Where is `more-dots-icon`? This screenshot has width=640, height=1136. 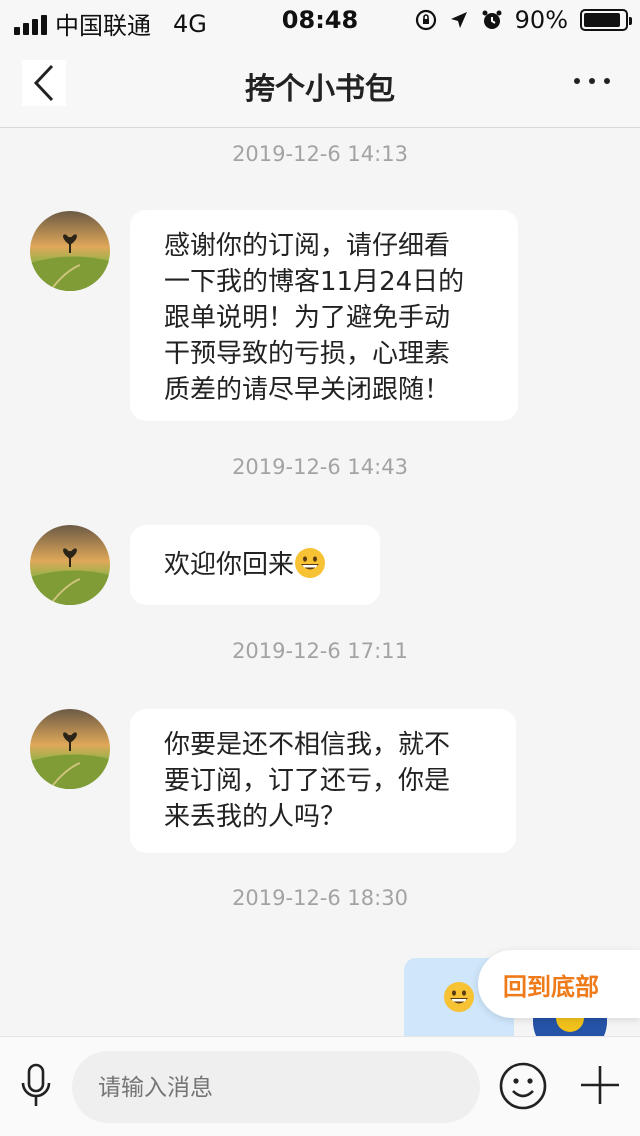
more-dots-icon is located at coordinates (577, 81).